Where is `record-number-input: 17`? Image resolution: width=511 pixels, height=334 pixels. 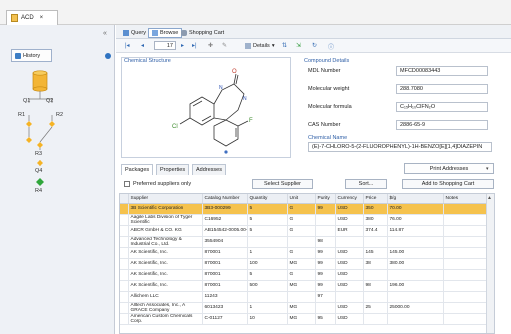 record-number-input: 17 is located at coordinates (165, 45).